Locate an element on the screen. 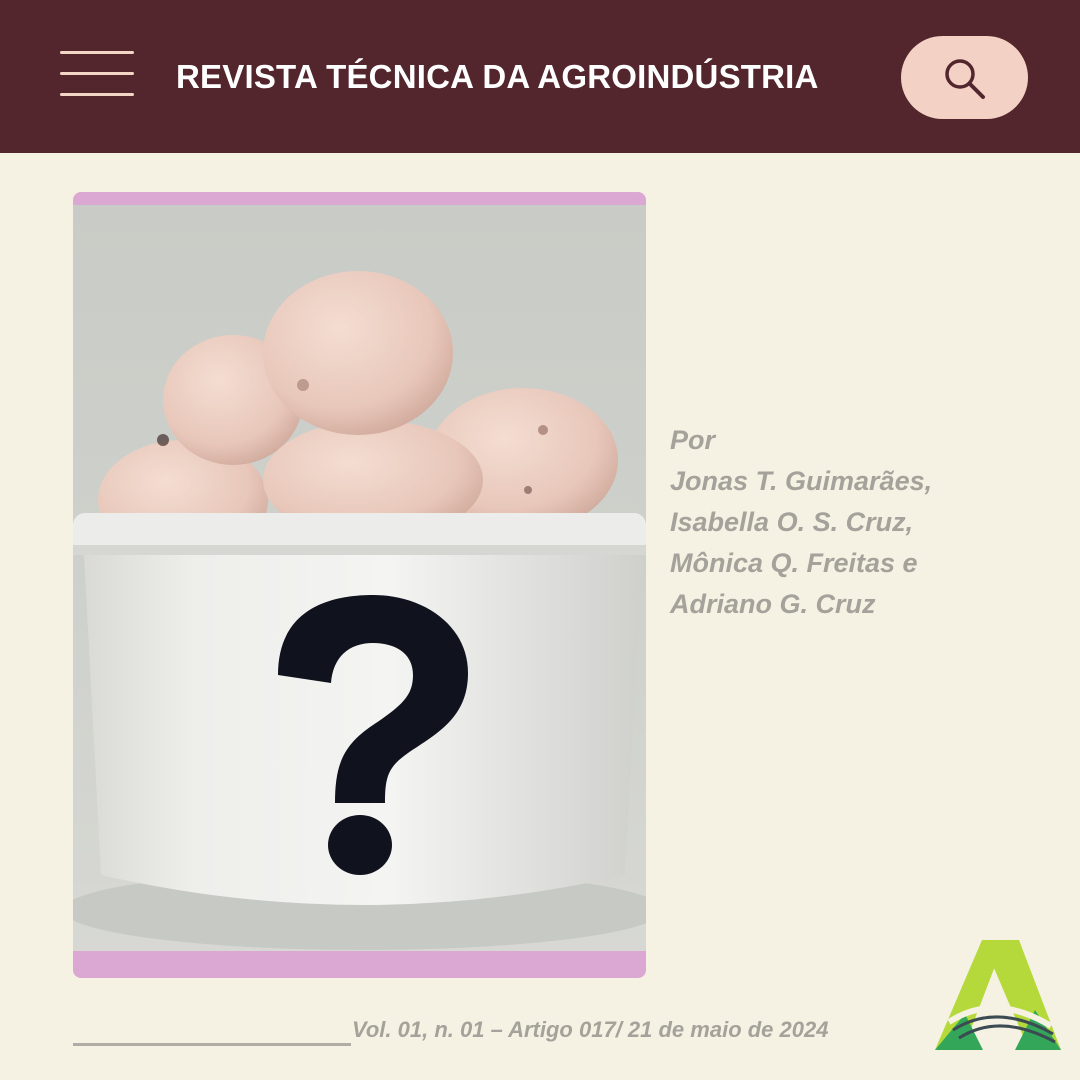  search-button is located at coordinates (964, 77).